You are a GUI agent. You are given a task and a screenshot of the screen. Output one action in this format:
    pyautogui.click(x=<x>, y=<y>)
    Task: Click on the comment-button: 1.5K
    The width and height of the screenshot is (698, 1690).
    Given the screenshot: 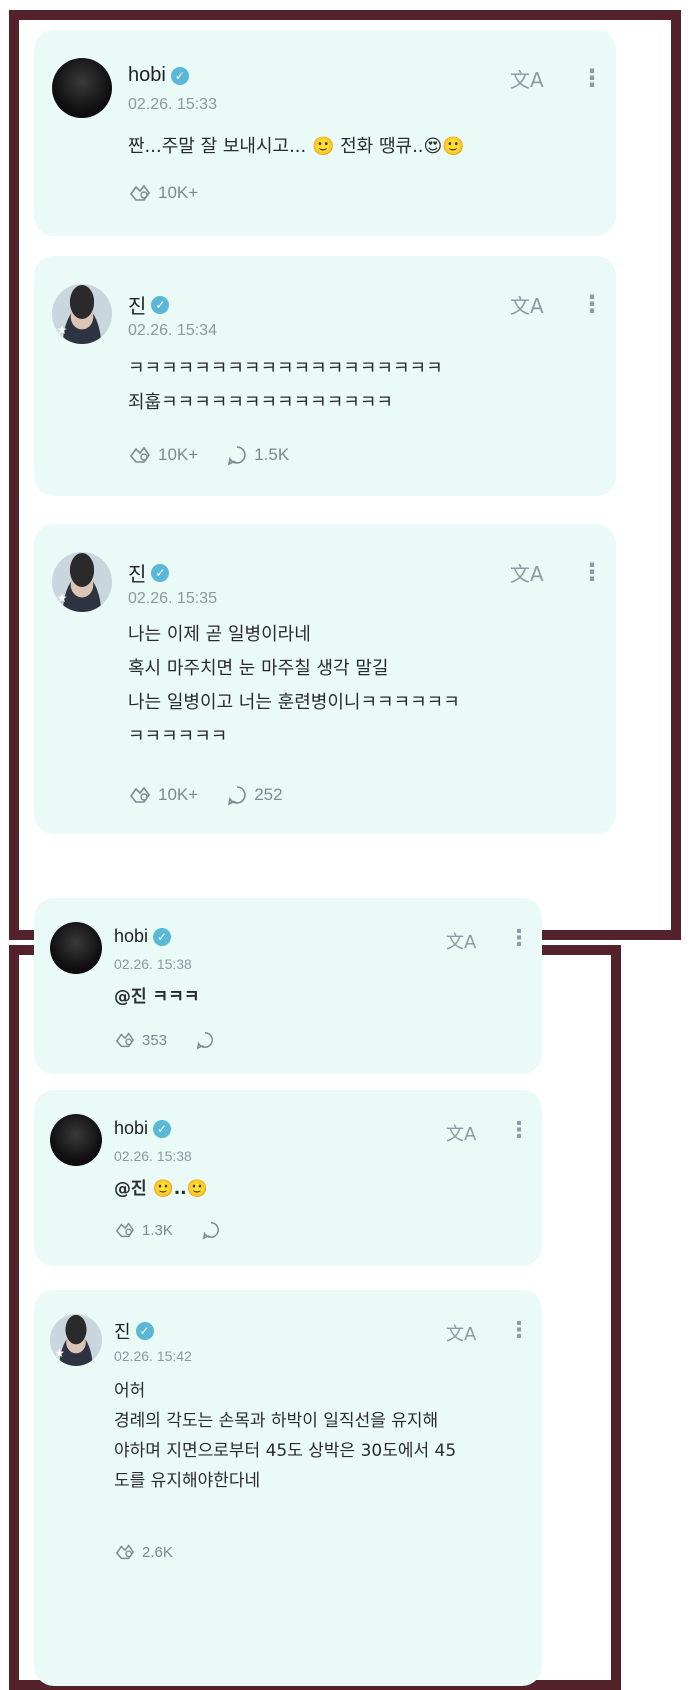 What is the action you would take?
    pyautogui.click(x=257, y=455)
    